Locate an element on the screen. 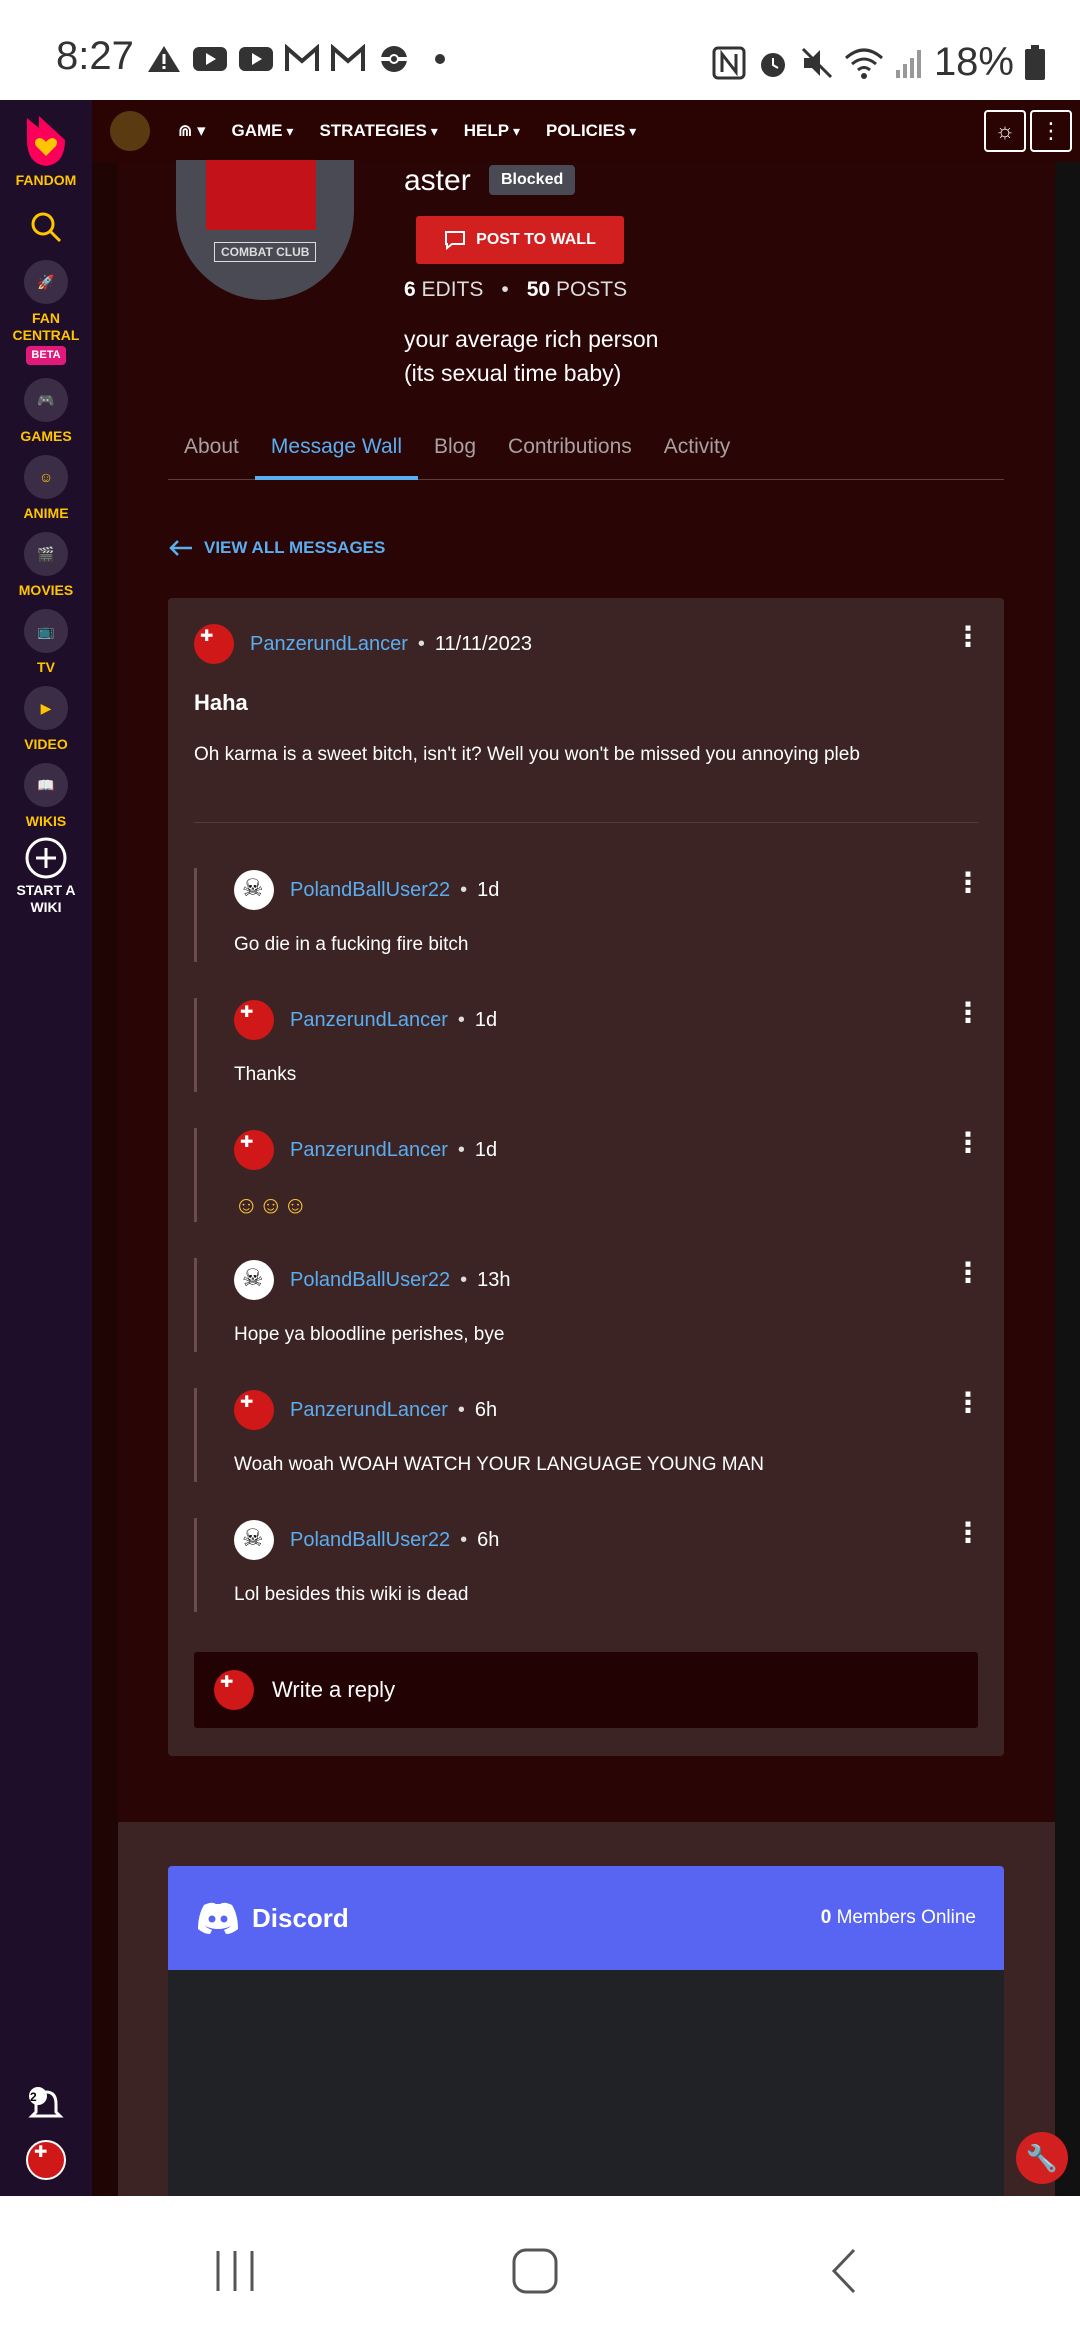 The height and width of the screenshot is (2340, 1080). reply-text: ☺☺☺ is located at coordinates (271, 1205).